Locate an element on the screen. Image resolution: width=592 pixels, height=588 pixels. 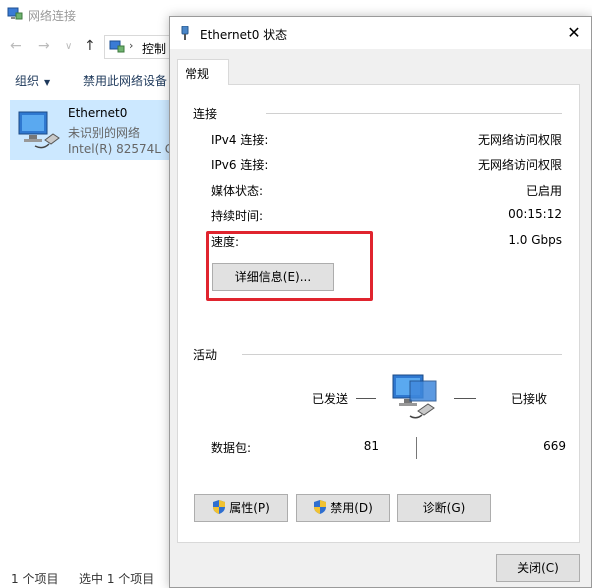
tab-general-label: 常规 is located at coordinates (197, 74).